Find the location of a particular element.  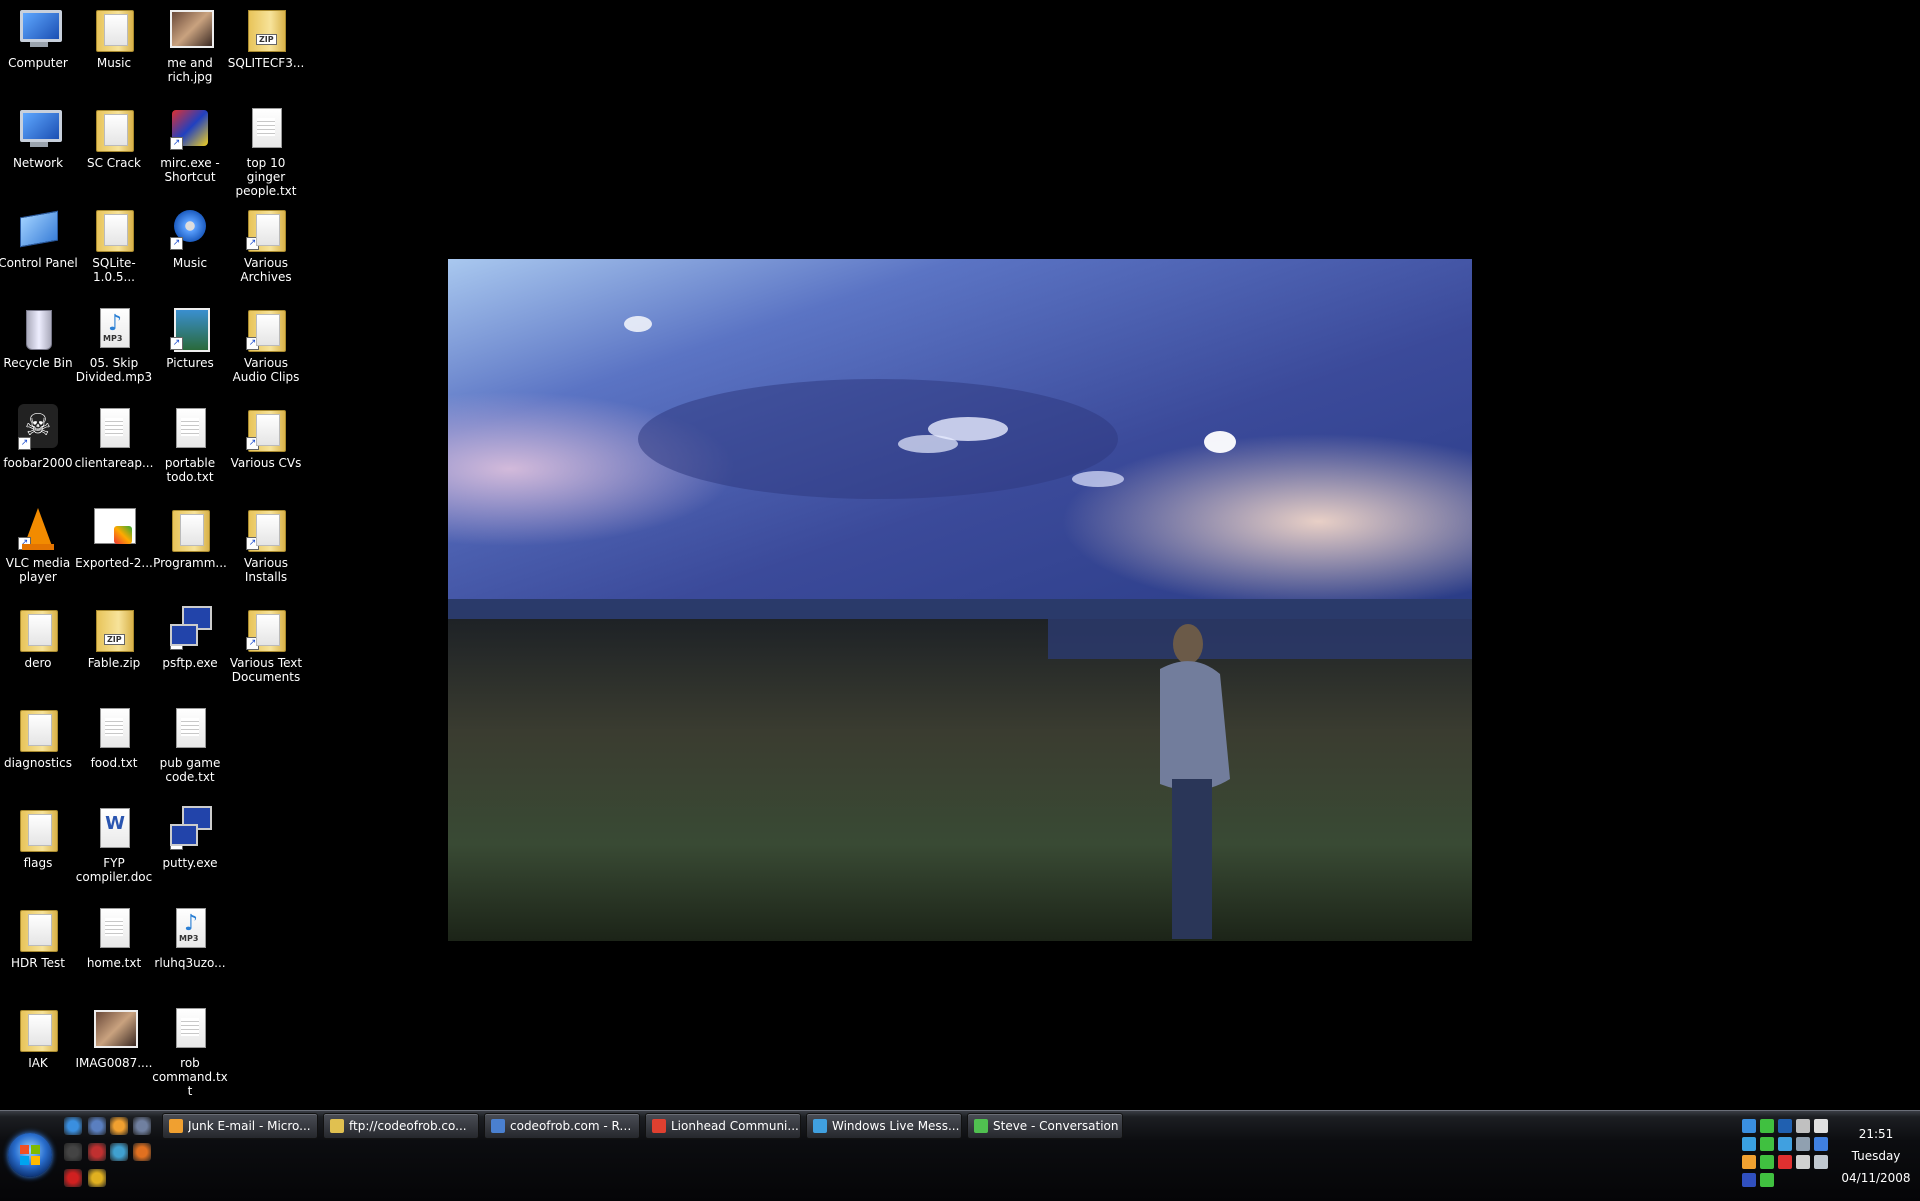

desktop-icon: ↗ mirc.exe - Shortcut is located at coordinates (190, 143).